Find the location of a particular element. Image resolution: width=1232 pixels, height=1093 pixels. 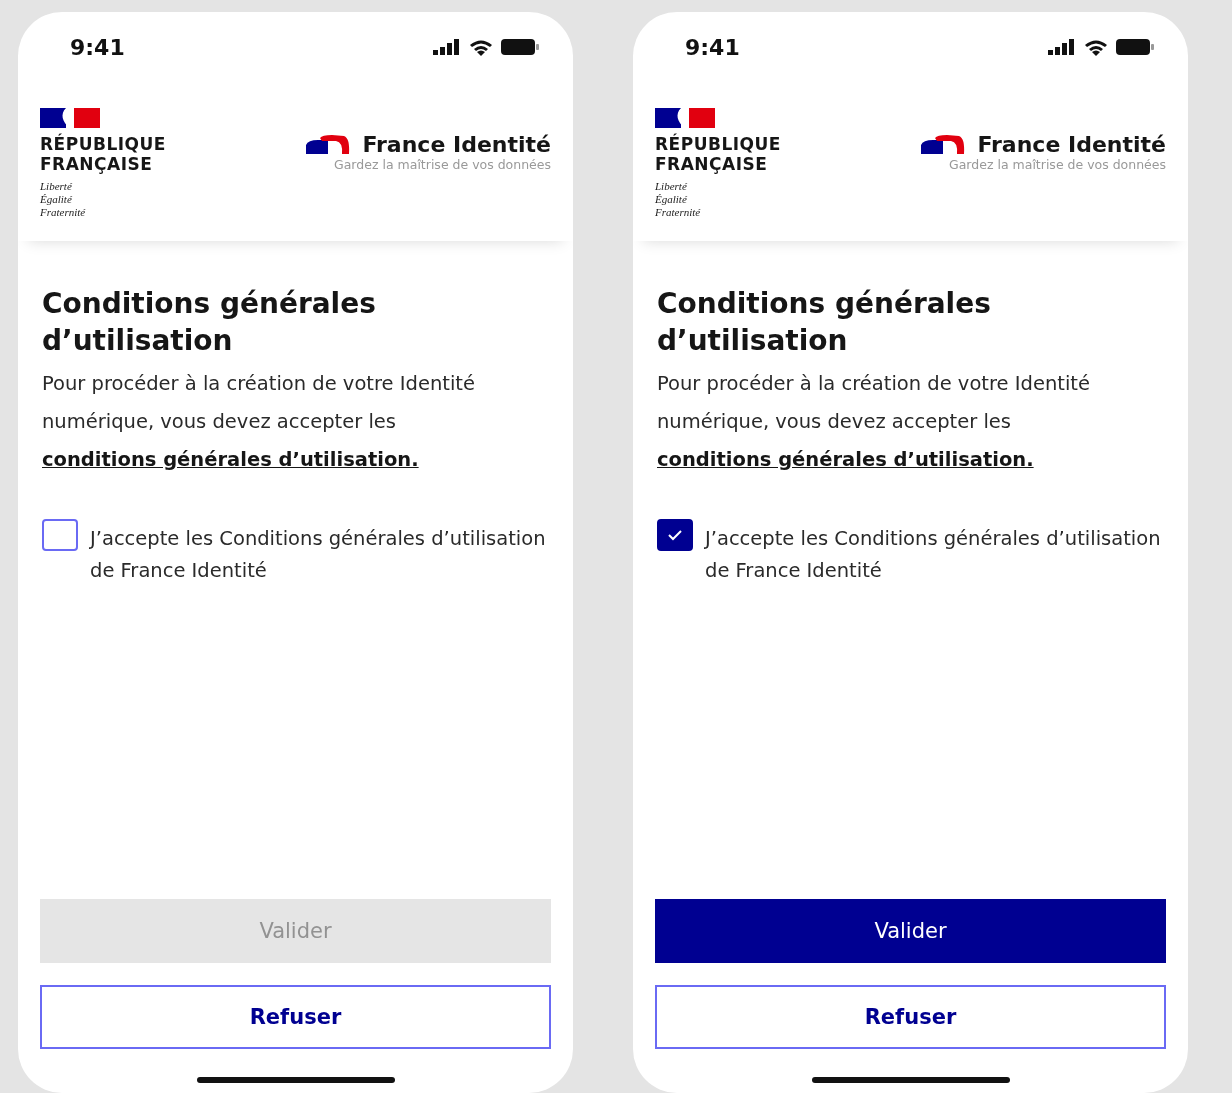

validate-button: Valider is located at coordinates (910, 931).